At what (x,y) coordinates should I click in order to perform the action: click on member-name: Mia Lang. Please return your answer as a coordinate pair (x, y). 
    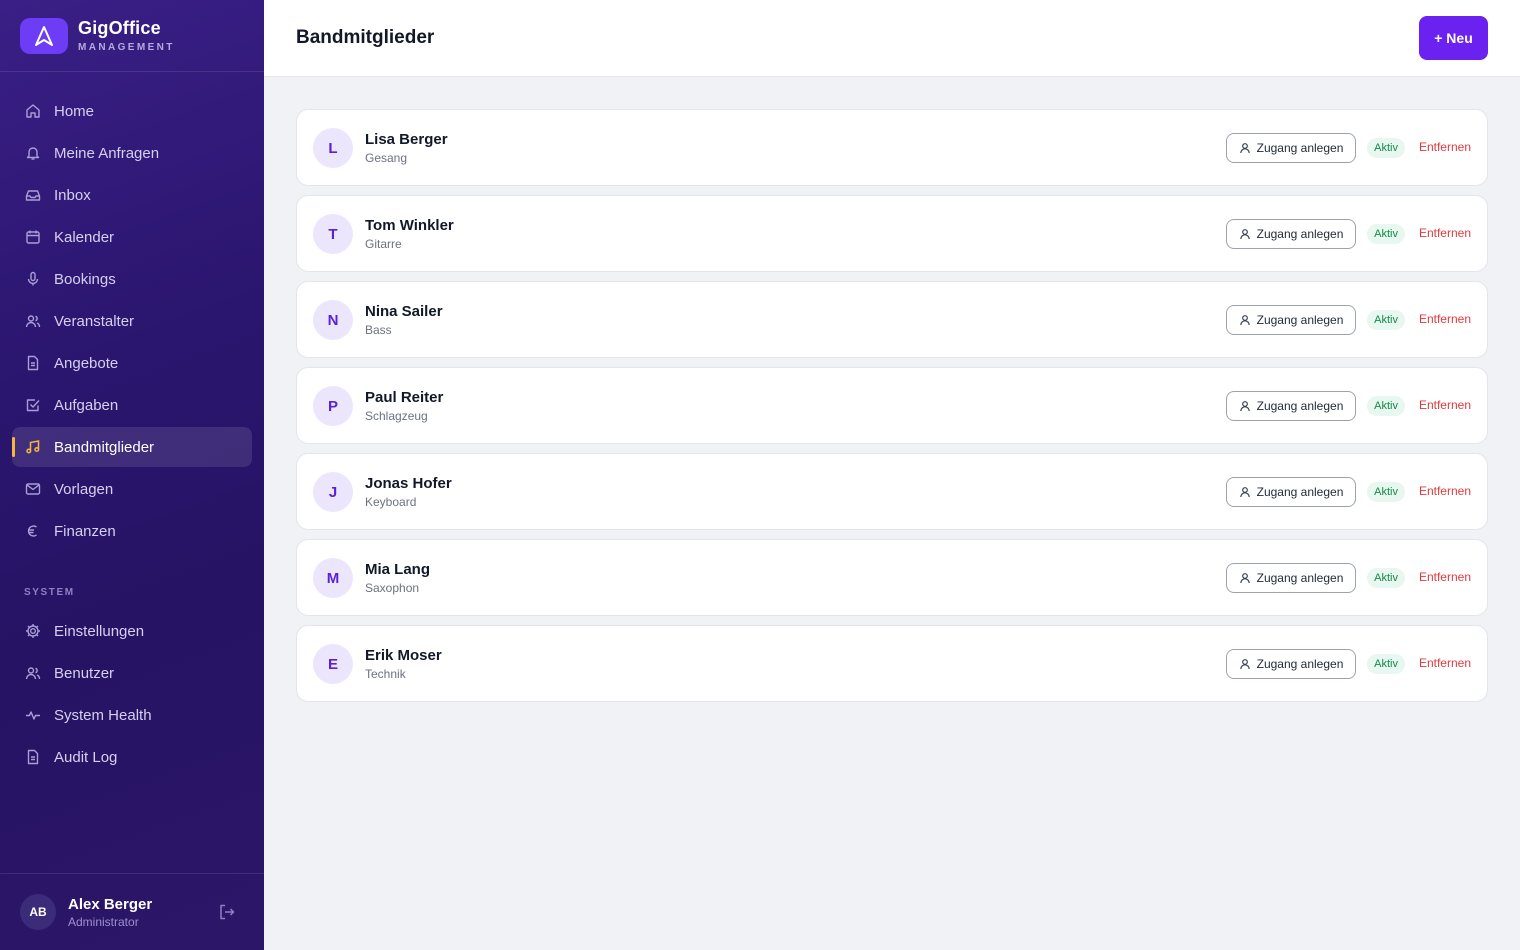
    Looking at the image, I should click on (398, 569).